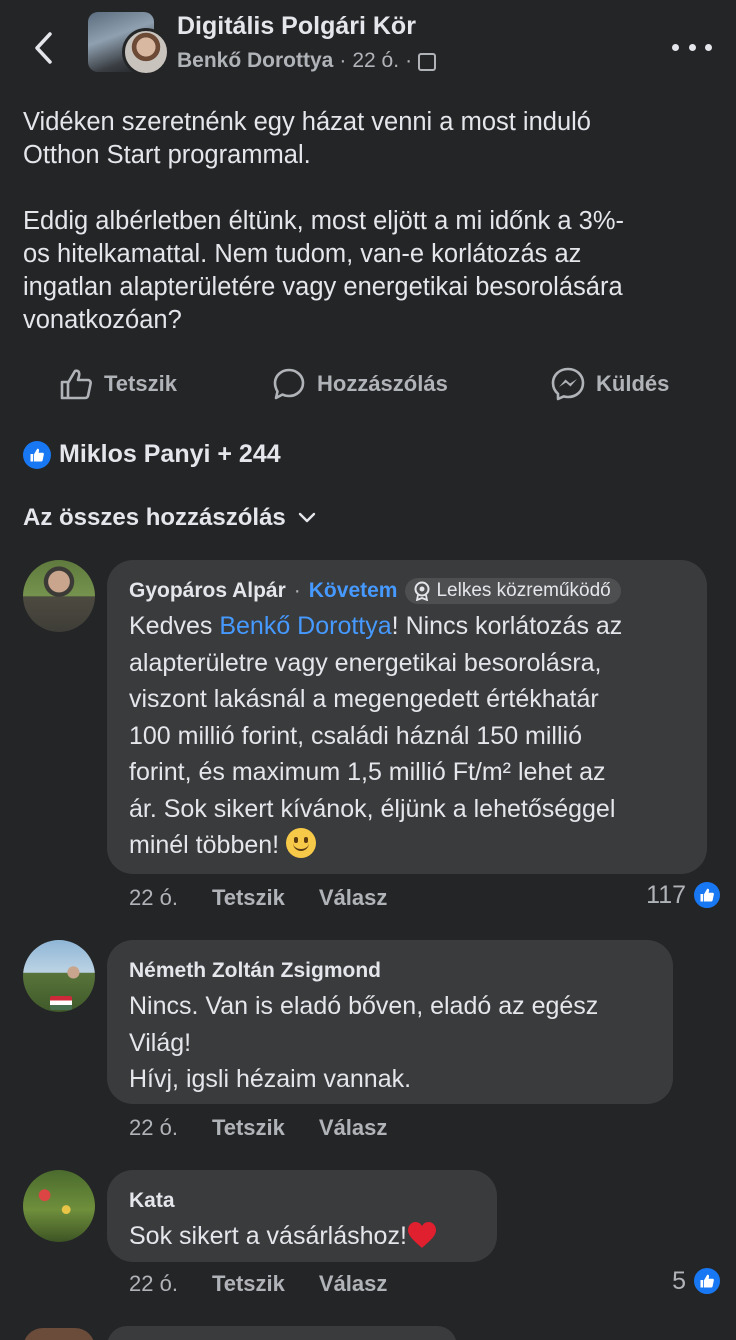 This screenshot has width=736, height=1340. Describe the element at coordinates (170, 454) in the screenshot. I see `reactions-text: Miklos Panyi + 244` at that location.